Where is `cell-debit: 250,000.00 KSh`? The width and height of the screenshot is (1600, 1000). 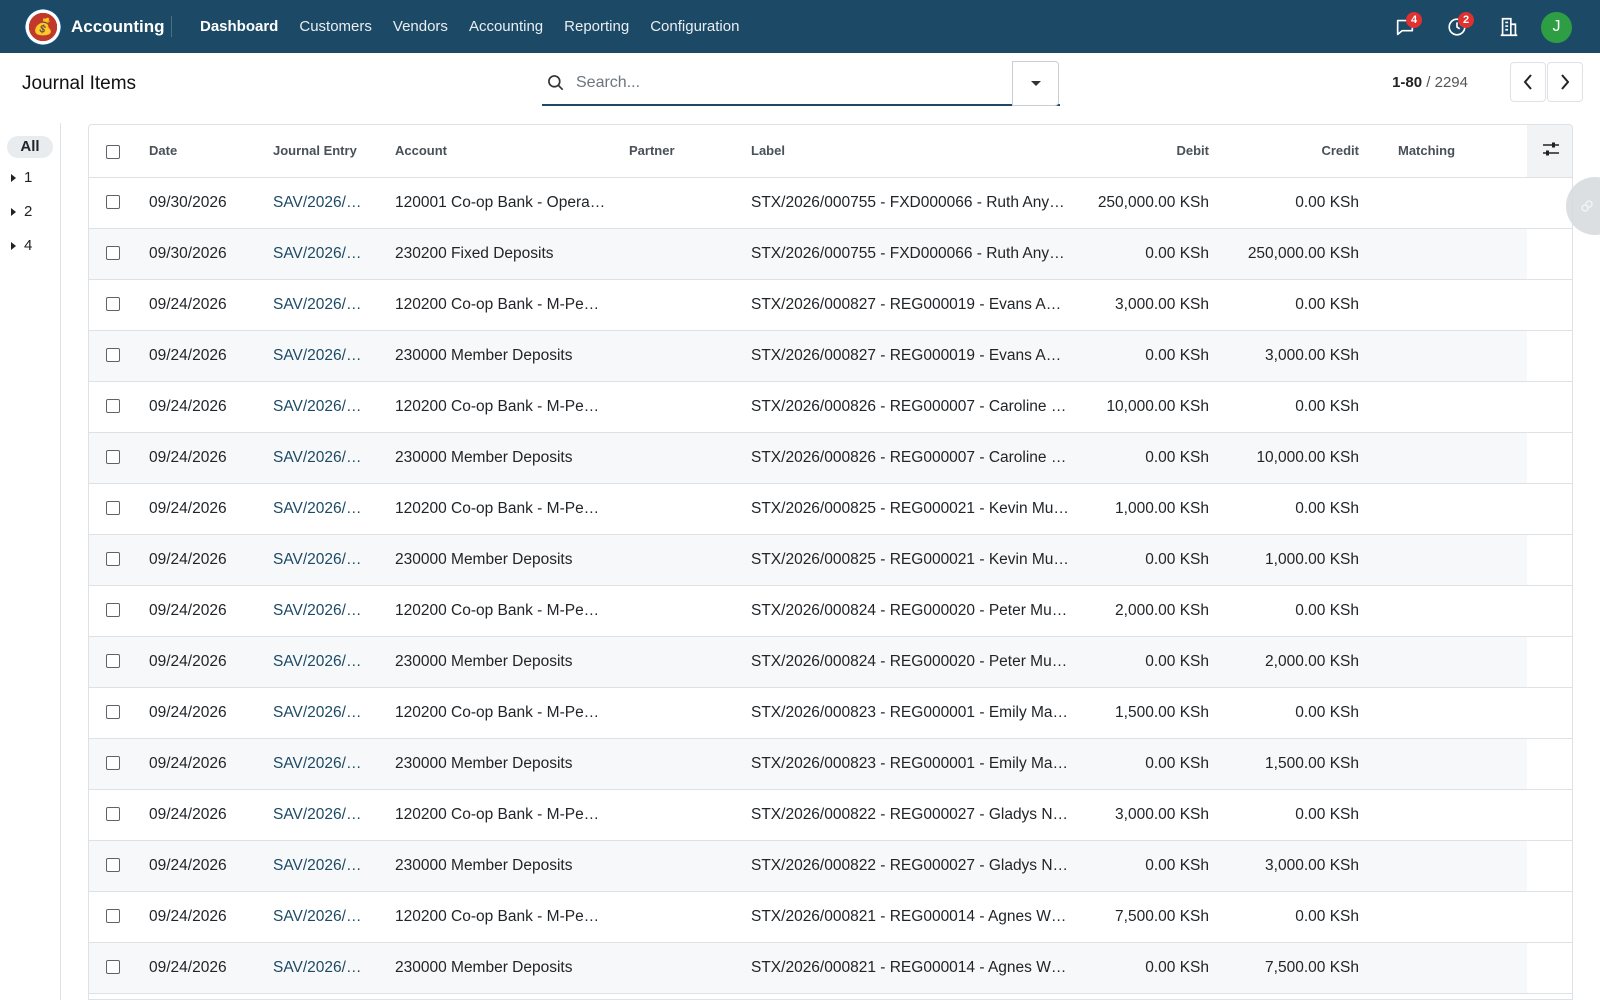
cell-debit: 250,000.00 KSh is located at coordinates (1144, 203).